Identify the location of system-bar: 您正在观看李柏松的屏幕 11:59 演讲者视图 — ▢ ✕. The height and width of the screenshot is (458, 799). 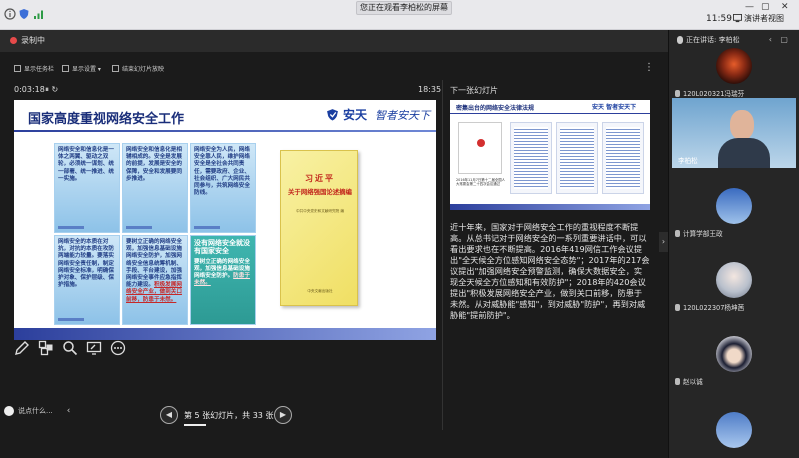
(399, 15).